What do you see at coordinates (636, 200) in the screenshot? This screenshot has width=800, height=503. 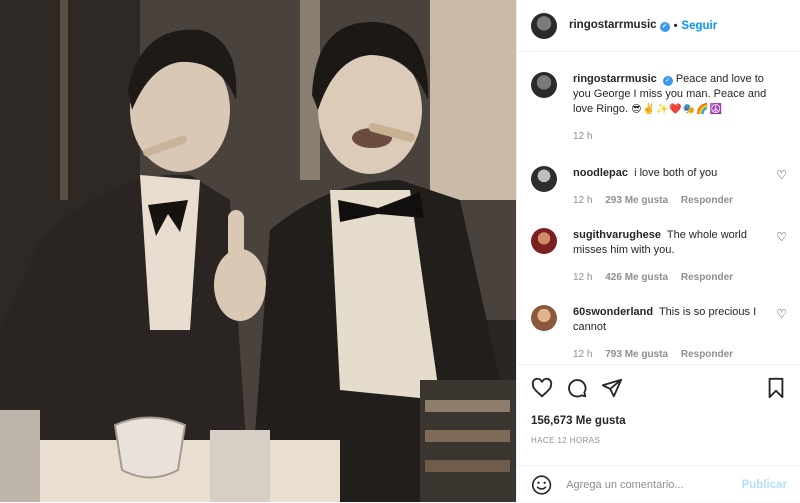 I see `comment-likes: 293 Me gusta` at bounding box center [636, 200].